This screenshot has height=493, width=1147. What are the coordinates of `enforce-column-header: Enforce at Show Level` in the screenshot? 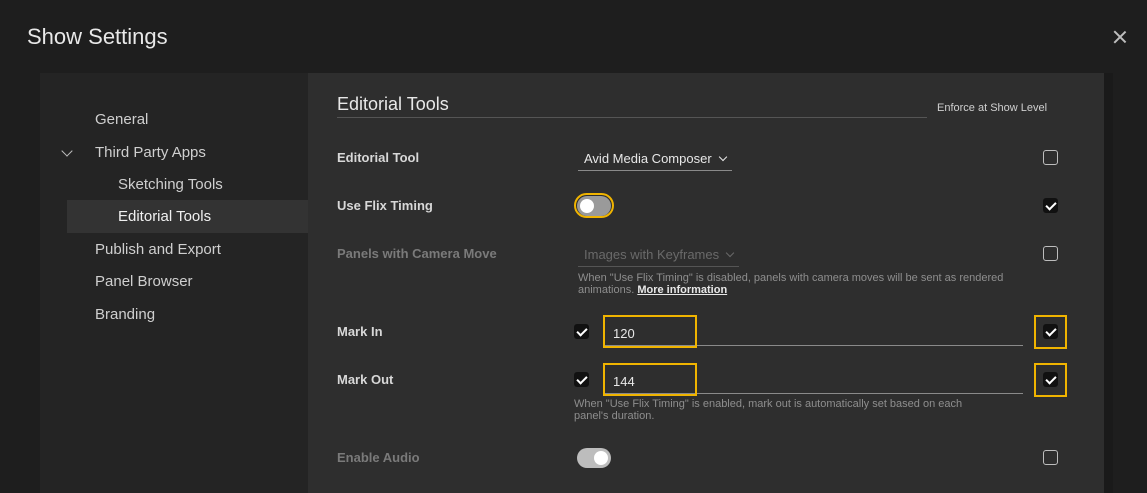 It's located at (992, 108).